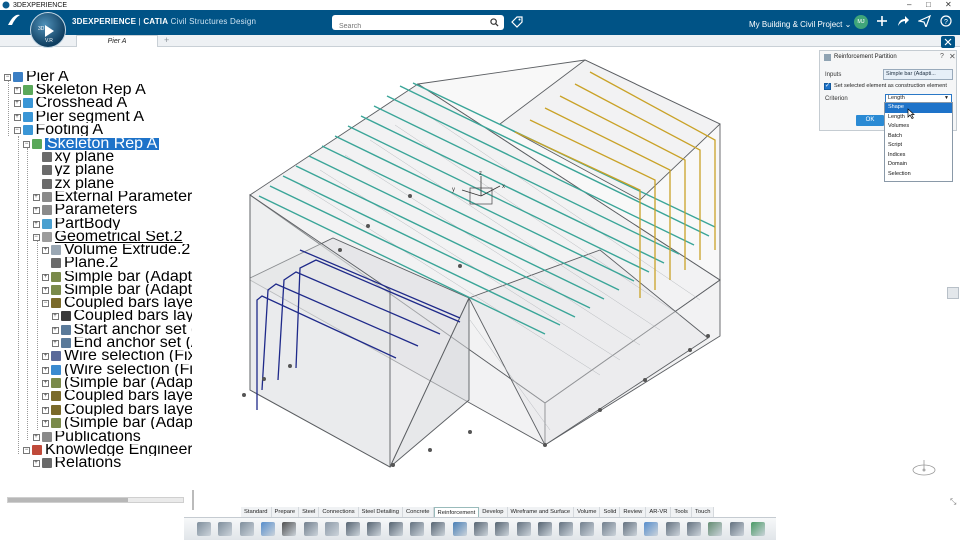  I want to click on criterion-option: Shape, so click(918, 108).